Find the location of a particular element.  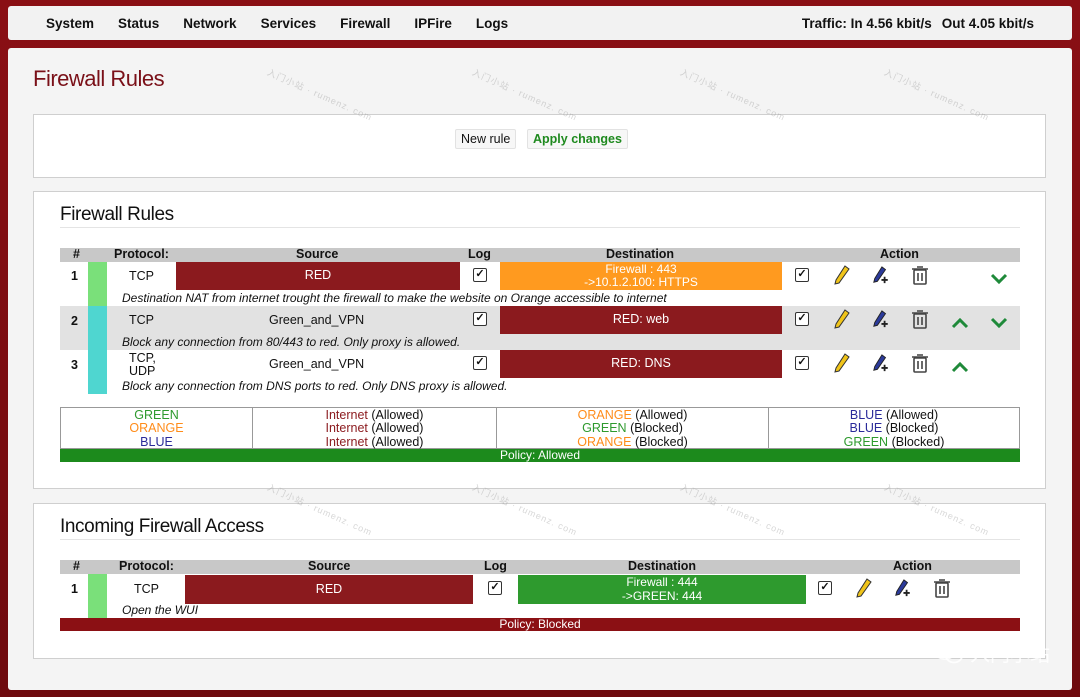

menu-ipfire: IPFire is located at coordinates (433, 23).